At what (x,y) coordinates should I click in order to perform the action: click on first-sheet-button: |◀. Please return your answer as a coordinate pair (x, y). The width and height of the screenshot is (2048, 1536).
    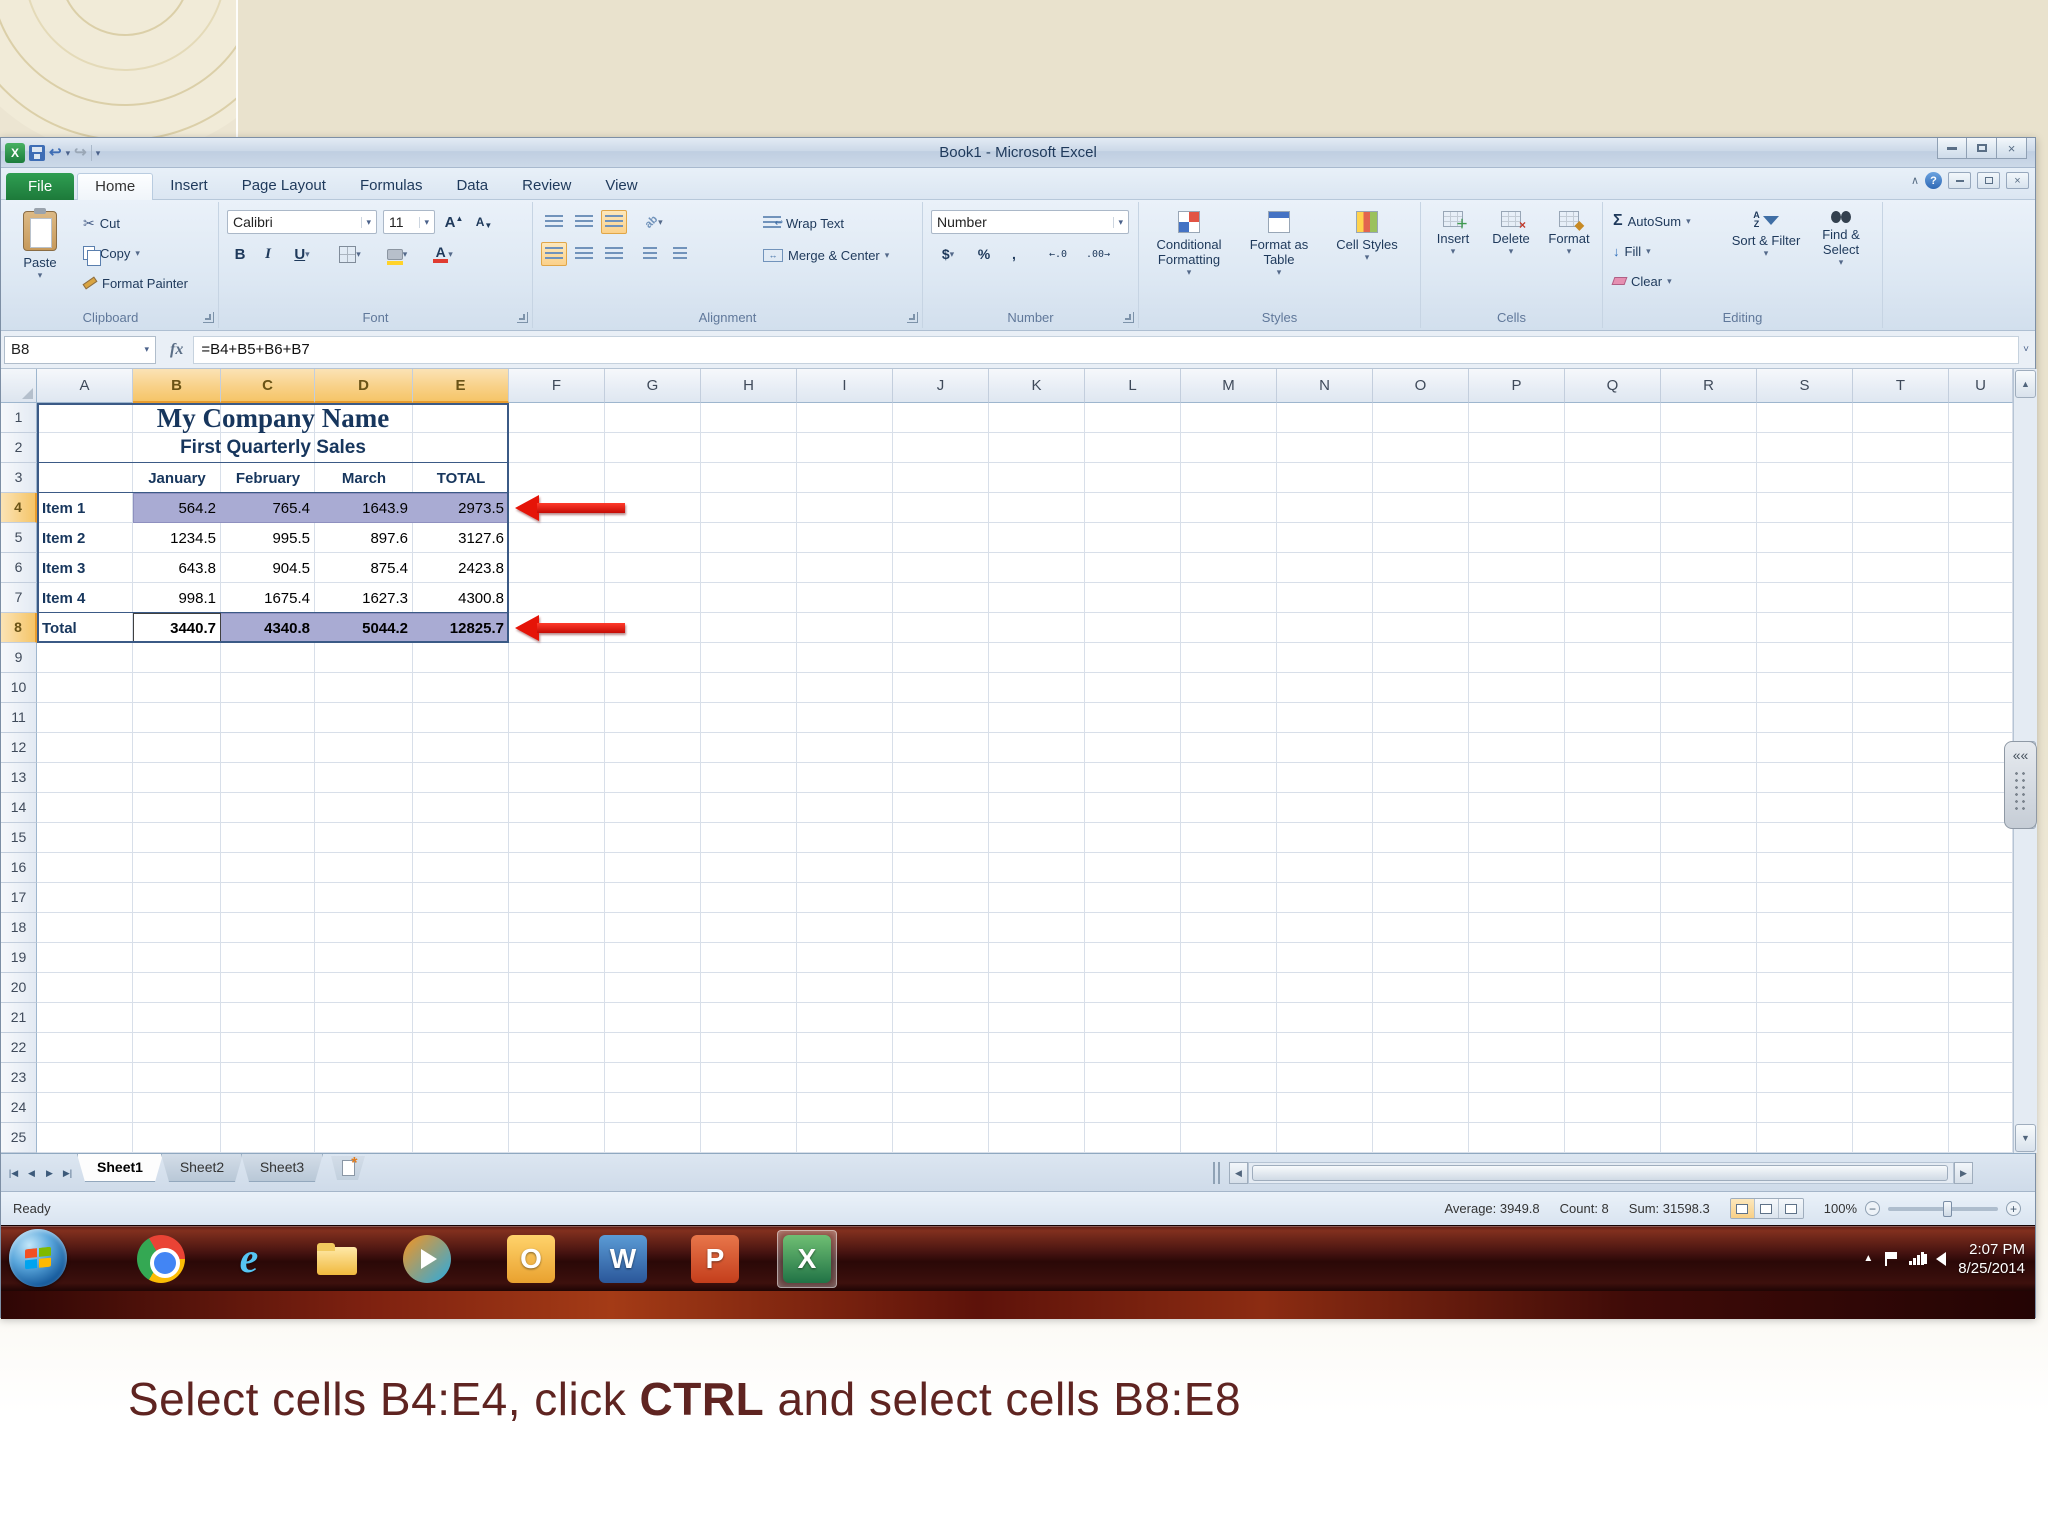
    Looking at the image, I should click on (13, 1173).